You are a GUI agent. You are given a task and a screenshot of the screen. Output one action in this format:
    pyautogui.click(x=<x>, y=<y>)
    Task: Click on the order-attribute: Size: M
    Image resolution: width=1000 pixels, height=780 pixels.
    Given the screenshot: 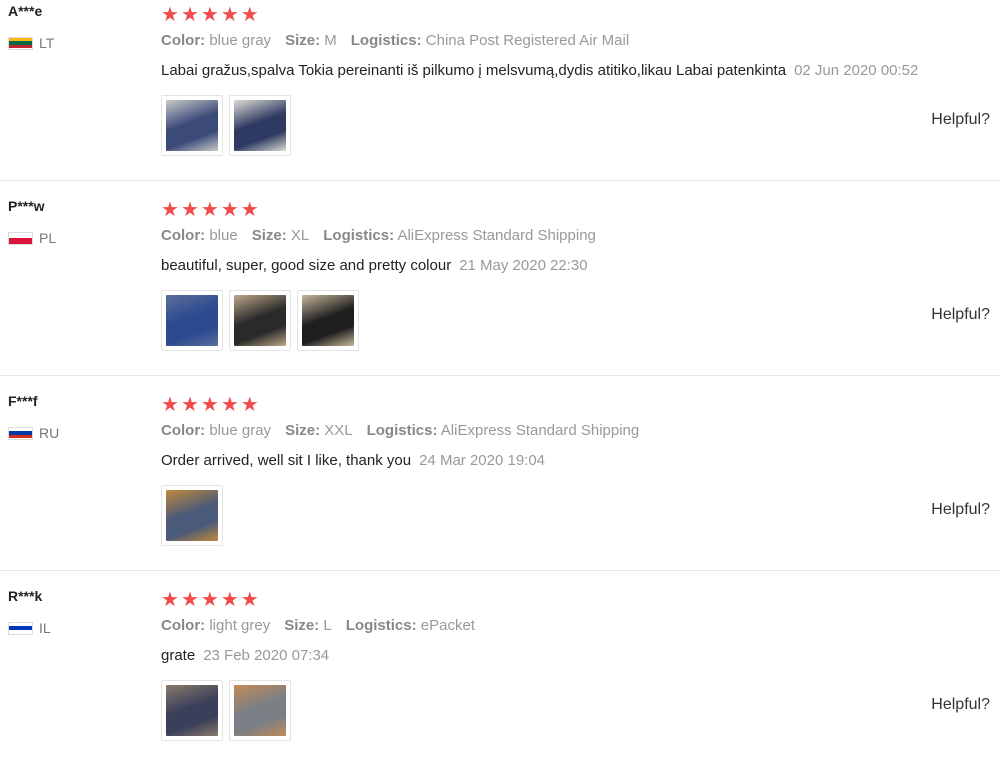 What is the action you would take?
    pyautogui.click(x=311, y=40)
    